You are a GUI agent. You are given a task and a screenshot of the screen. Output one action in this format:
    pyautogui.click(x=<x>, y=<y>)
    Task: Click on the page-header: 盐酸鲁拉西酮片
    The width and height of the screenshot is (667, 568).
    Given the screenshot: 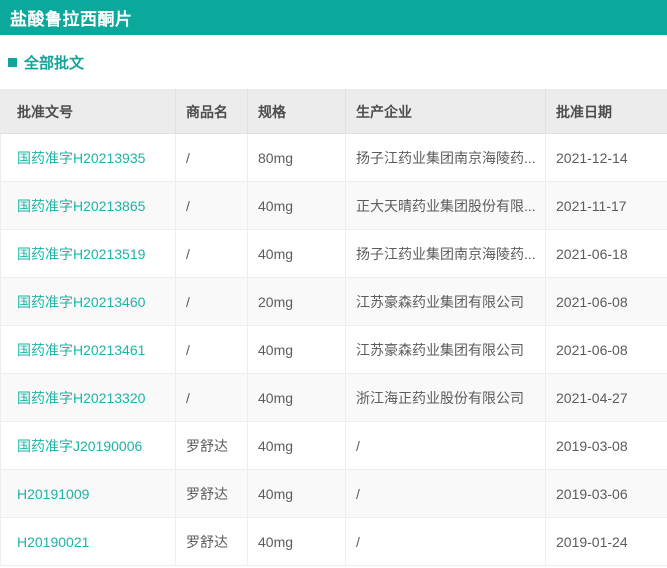 What is the action you would take?
    pyautogui.click(x=333, y=17)
    